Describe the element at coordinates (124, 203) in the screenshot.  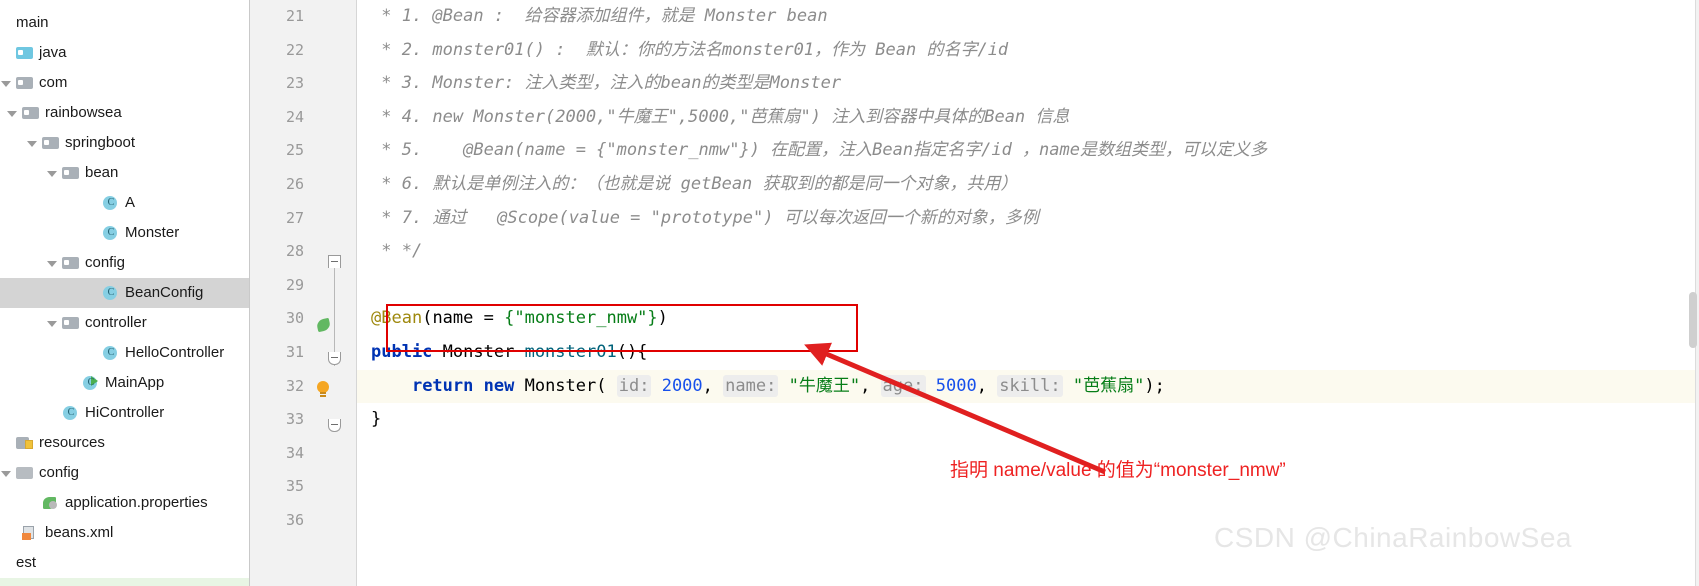
I see `tree-item-a: CA` at that location.